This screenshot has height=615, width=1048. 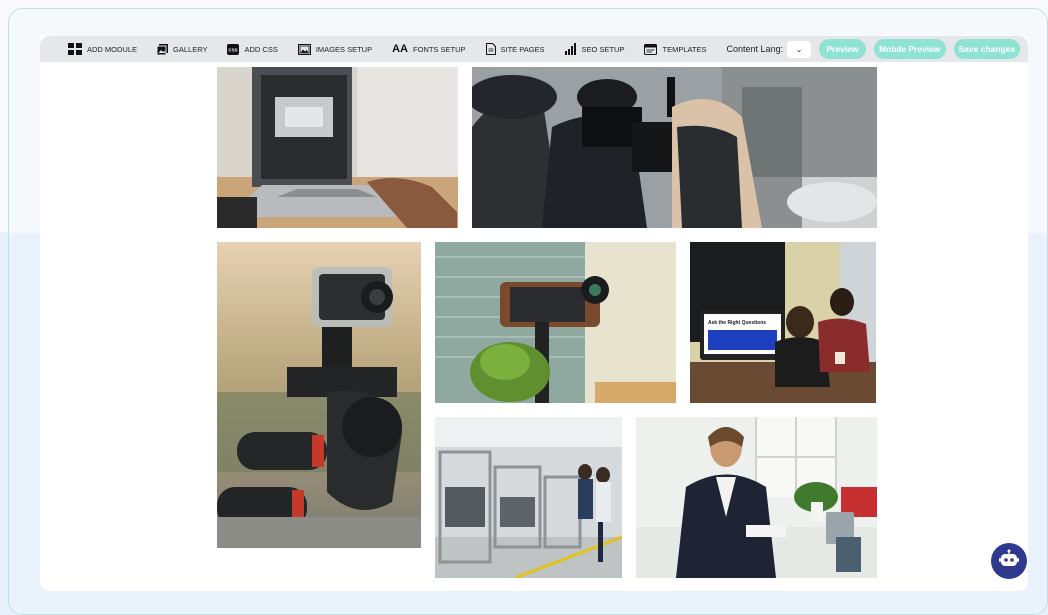 I want to click on css-badge-text: CSS, so click(x=233, y=49).